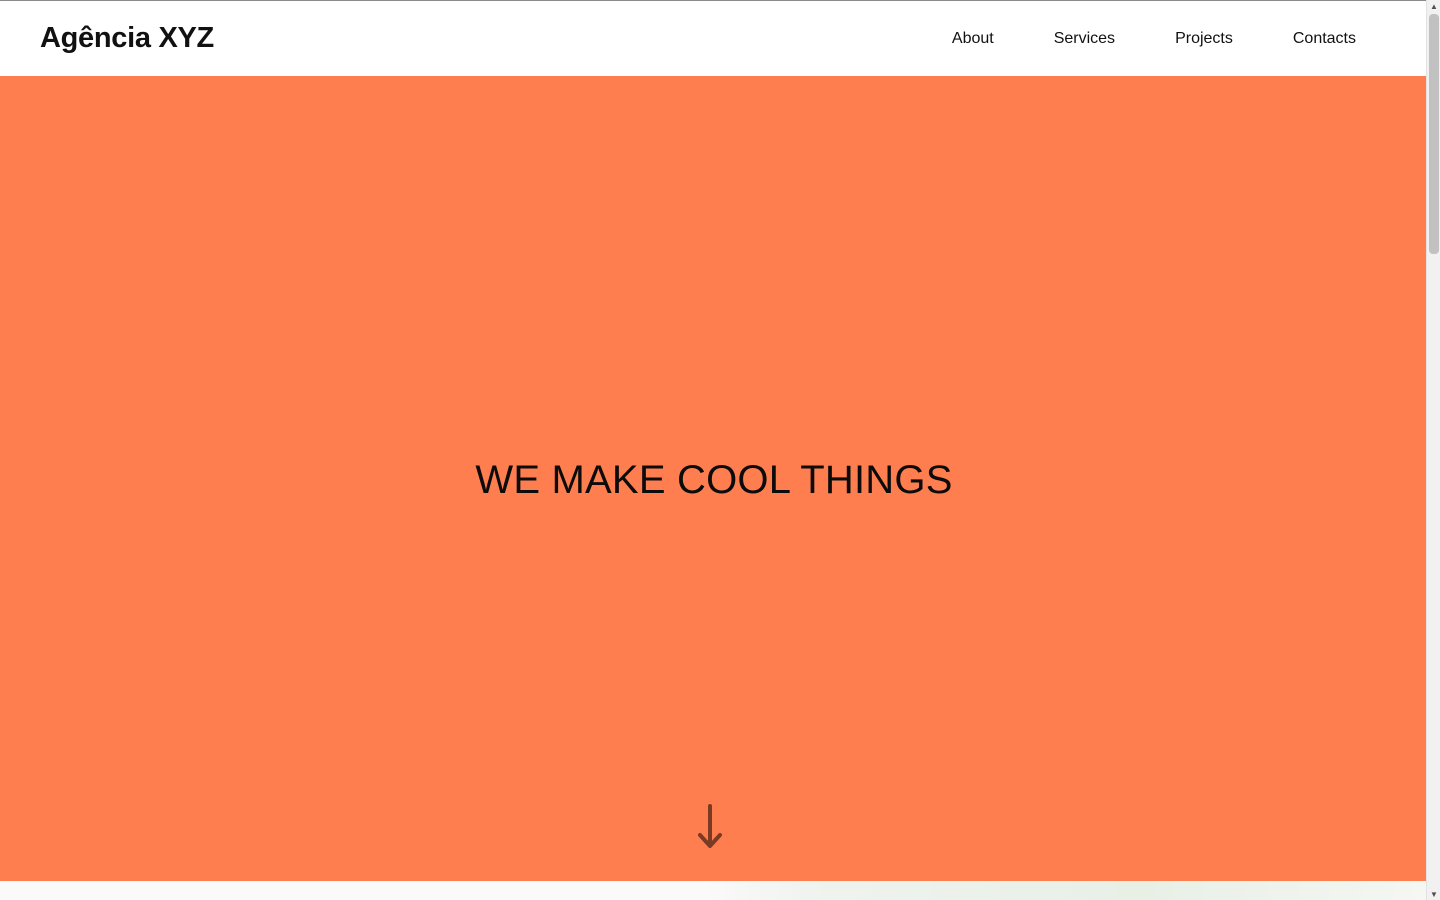  Describe the element at coordinates (1433, 450) in the screenshot. I see `vertical-scrollbar: ▲ ▼` at that location.